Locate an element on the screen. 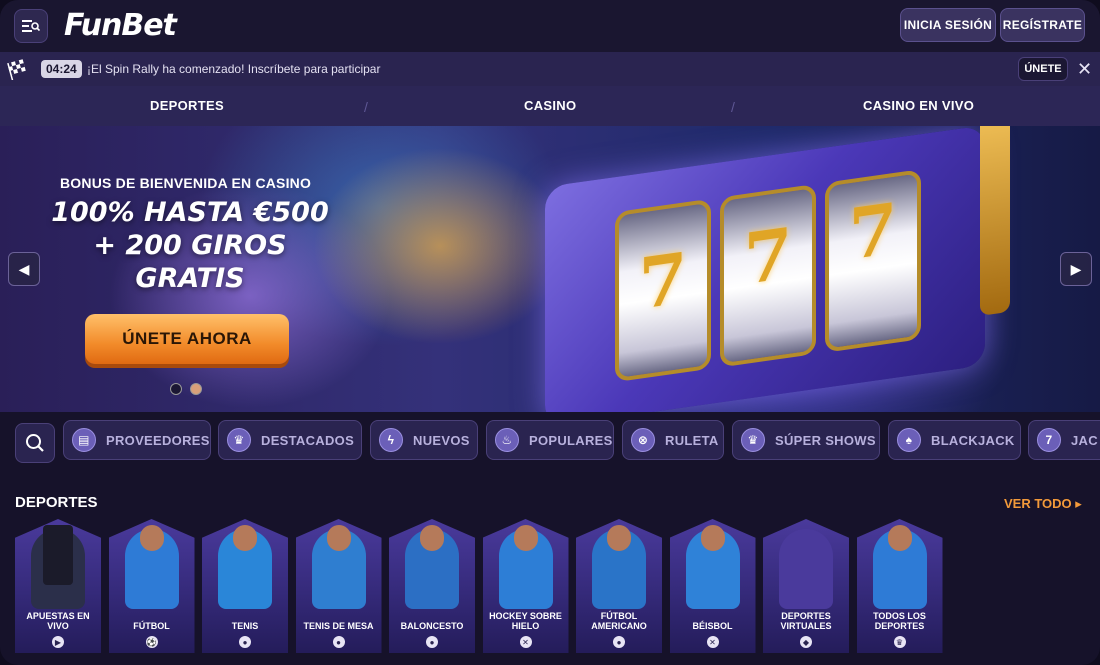  category-chip: ♛ DESTACADOS is located at coordinates (290, 440).